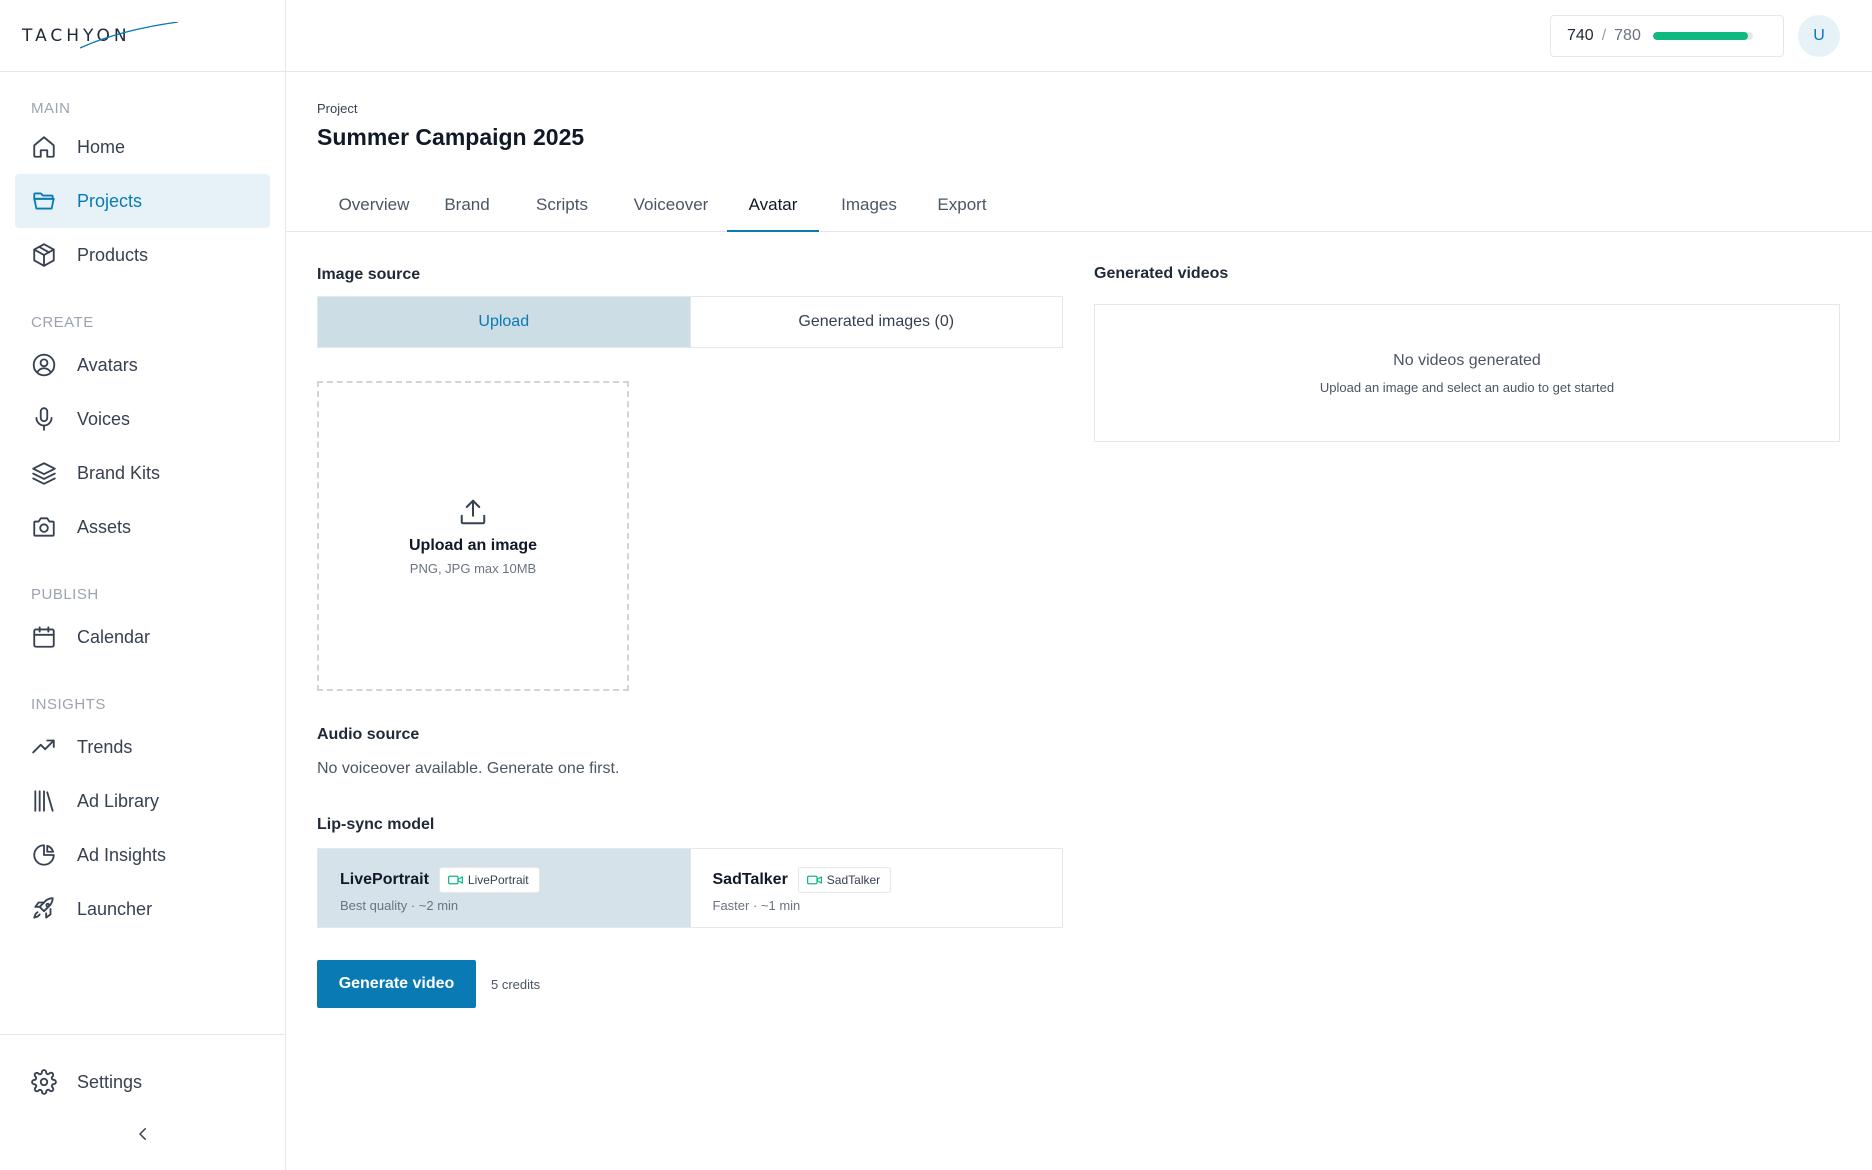 The image size is (1872, 1170). I want to click on sidebar-item-label: Ad Library, so click(118, 800).